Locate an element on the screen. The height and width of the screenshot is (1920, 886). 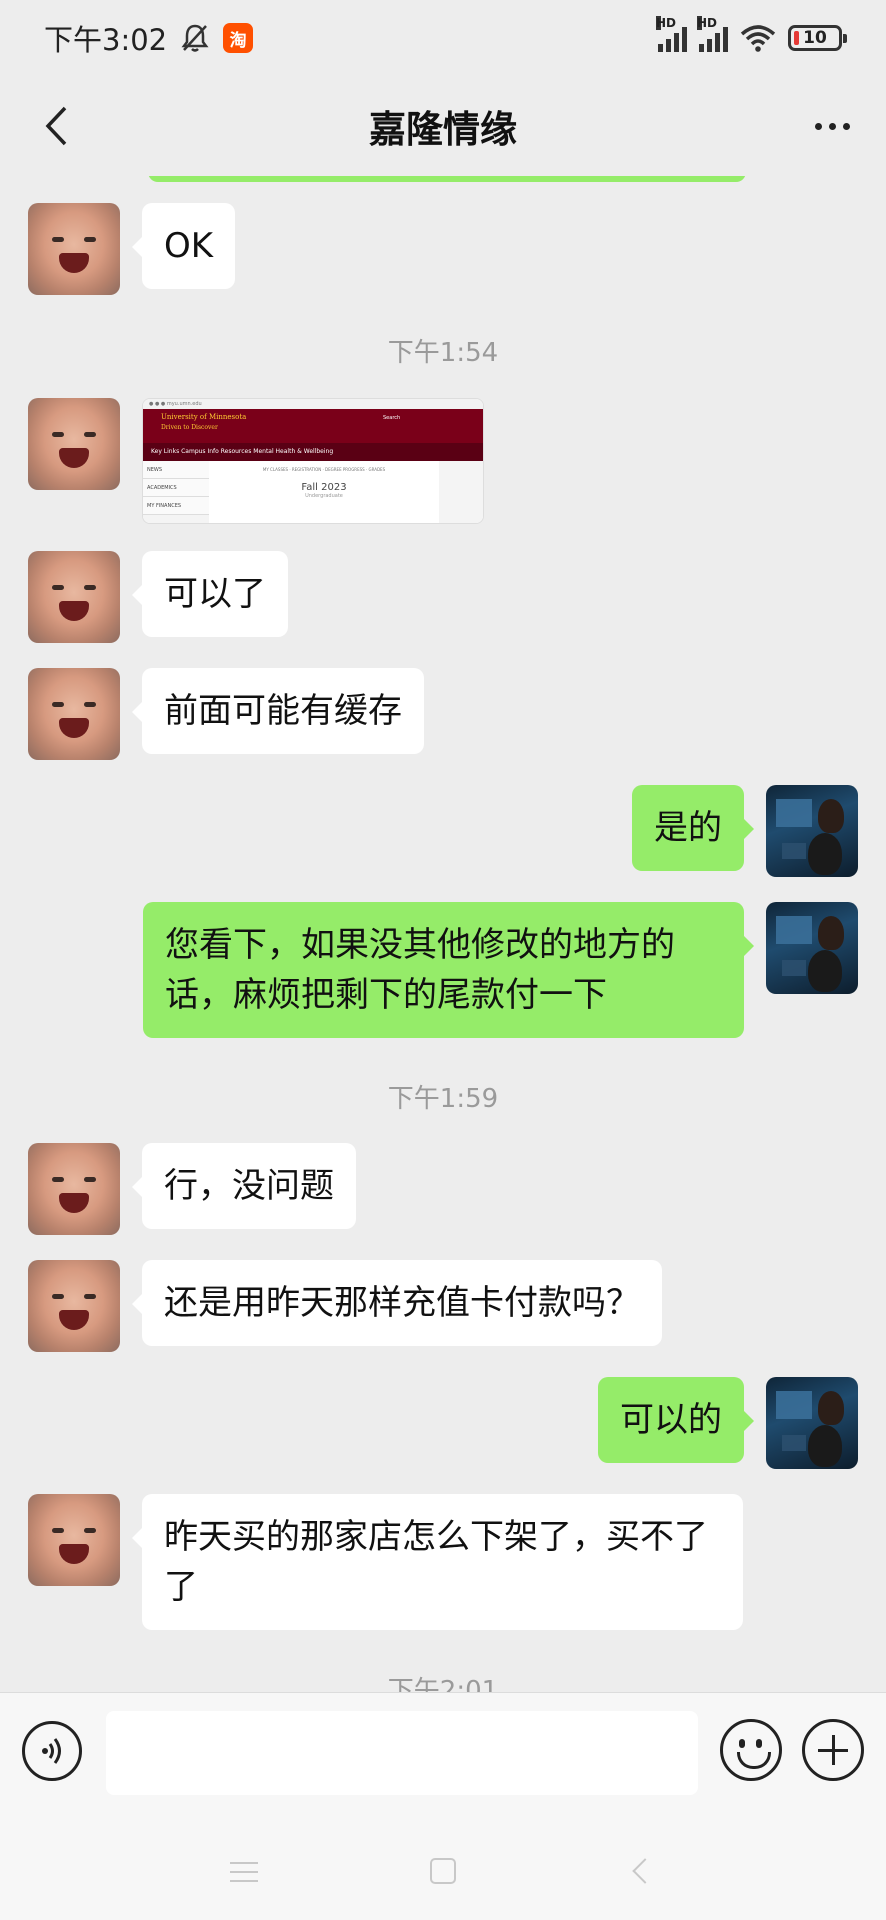
message-row: OK is located at coordinates (132, 249).